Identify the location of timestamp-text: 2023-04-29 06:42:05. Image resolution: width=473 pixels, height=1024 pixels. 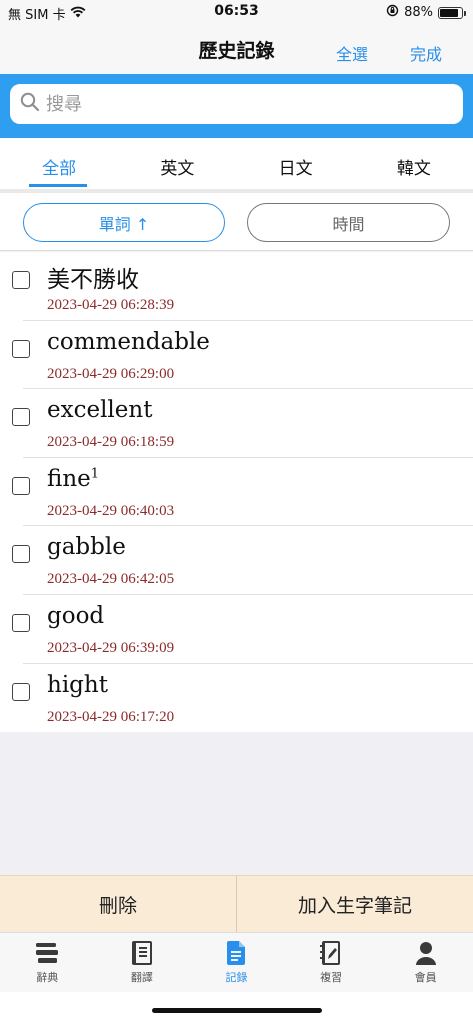
(111, 579).